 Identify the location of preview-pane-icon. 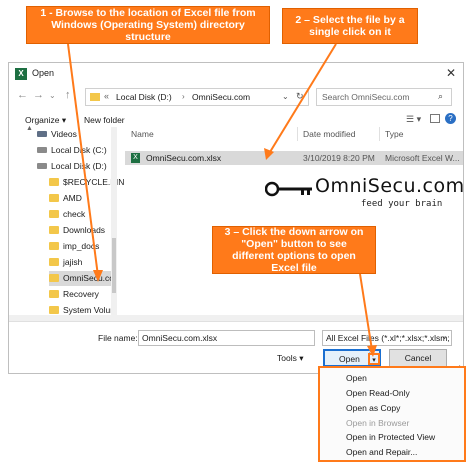
(435, 118).